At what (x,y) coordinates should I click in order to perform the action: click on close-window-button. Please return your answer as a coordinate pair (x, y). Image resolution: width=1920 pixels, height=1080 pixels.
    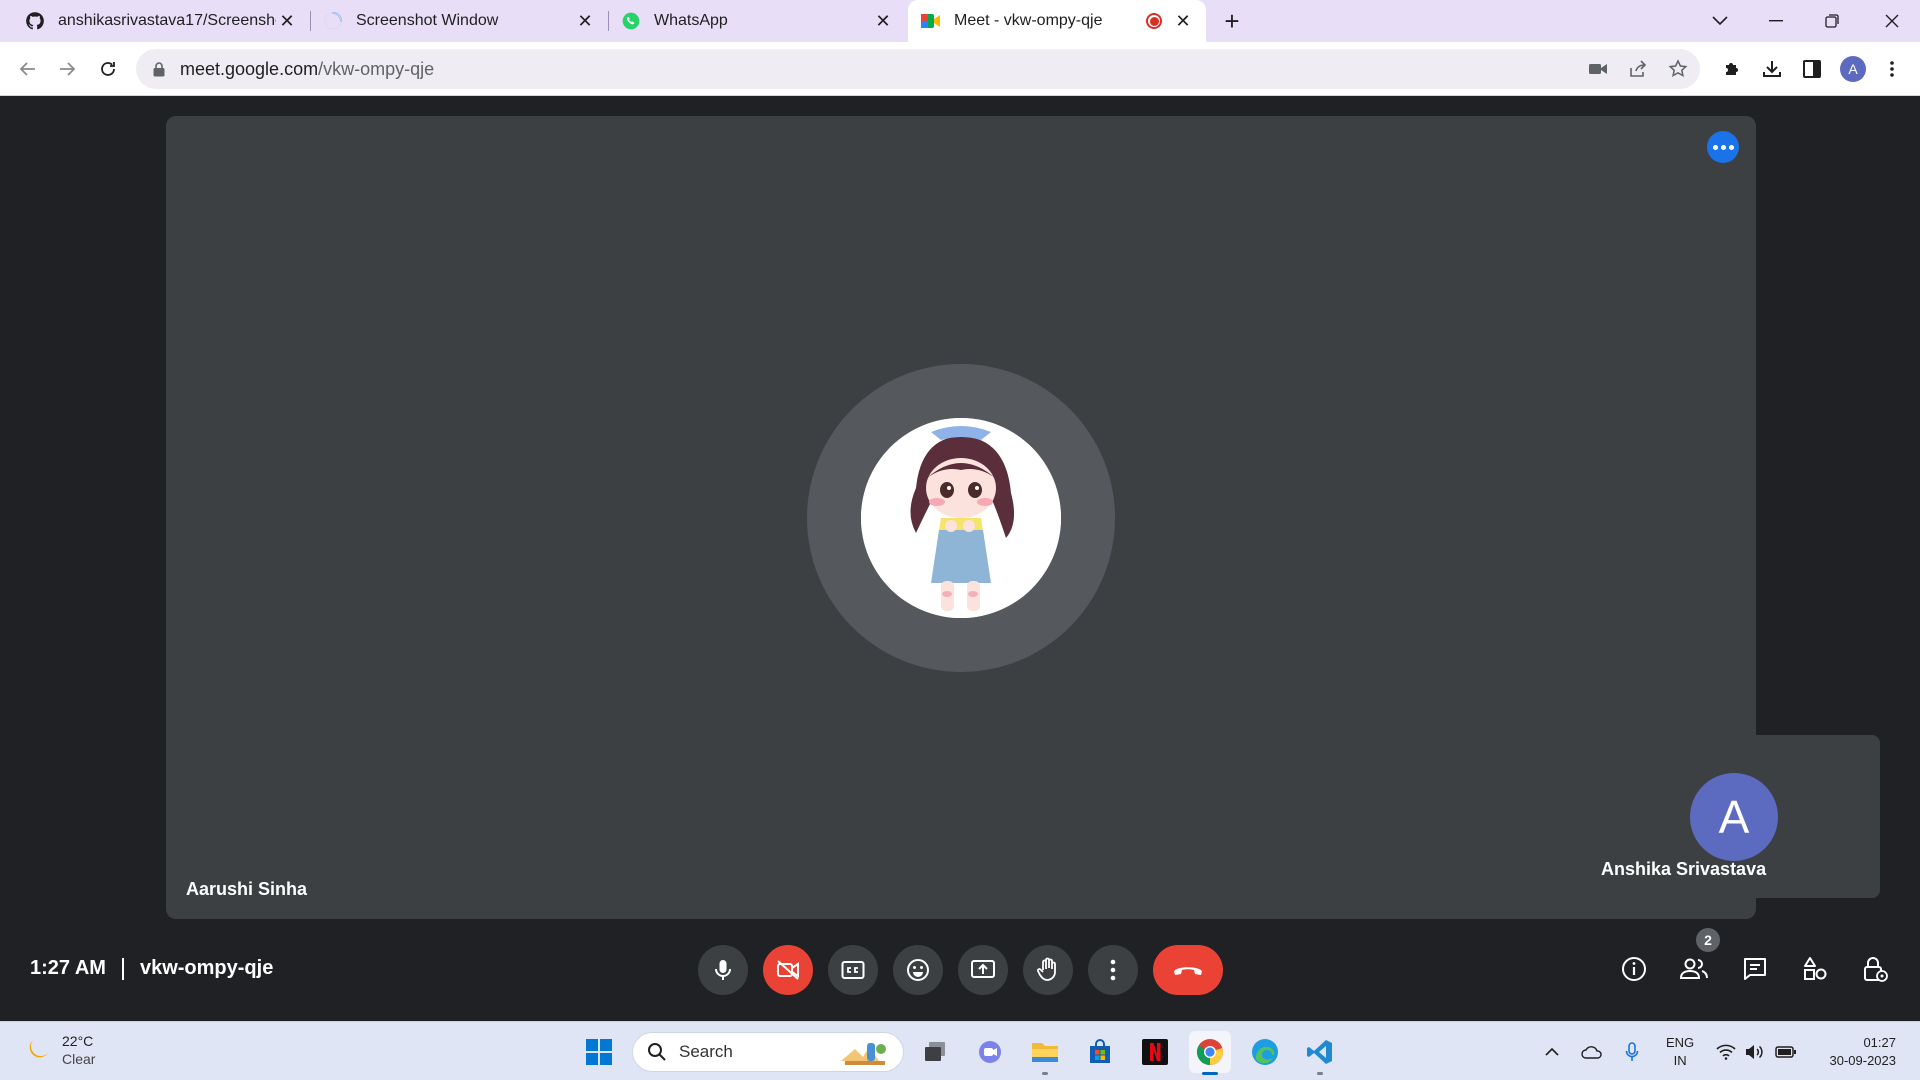
    Looking at the image, I should click on (1892, 21).